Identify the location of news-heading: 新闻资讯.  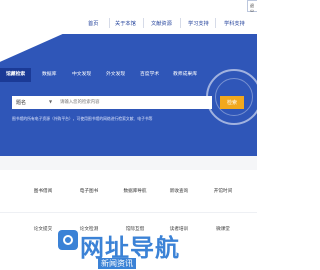
(117, 263).